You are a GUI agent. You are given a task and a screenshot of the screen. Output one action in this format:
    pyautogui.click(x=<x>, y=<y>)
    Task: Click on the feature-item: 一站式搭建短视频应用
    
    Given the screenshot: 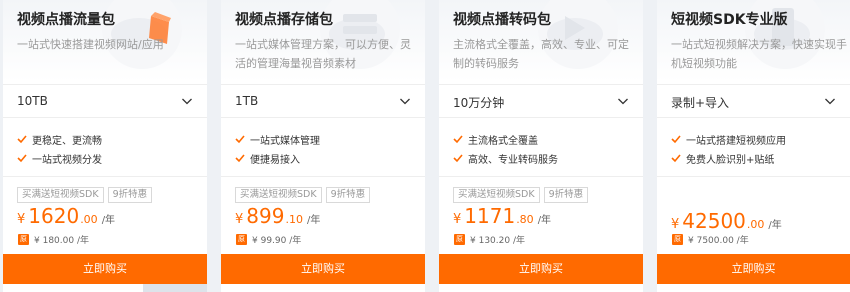 What is the action you would take?
    pyautogui.click(x=758, y=139)
    